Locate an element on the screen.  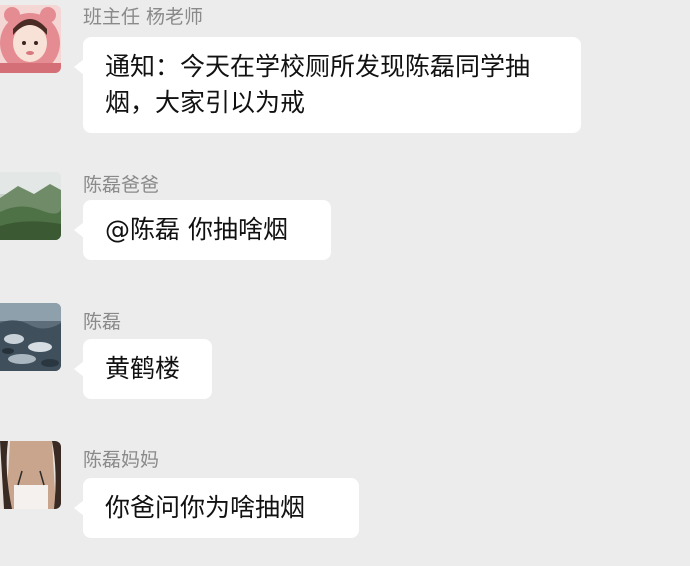
mountain-landscape-avatar is located at coordinates (30, 206).